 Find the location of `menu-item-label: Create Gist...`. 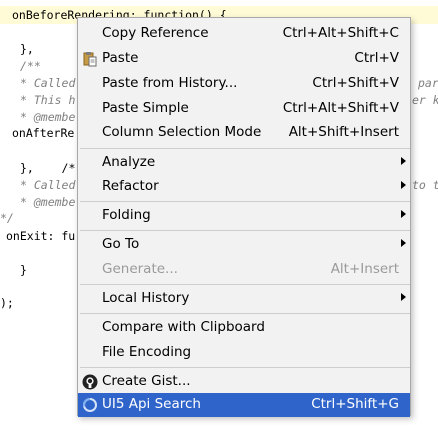

menu-item-label: Create Gist... is located at coordinates (146, 381).